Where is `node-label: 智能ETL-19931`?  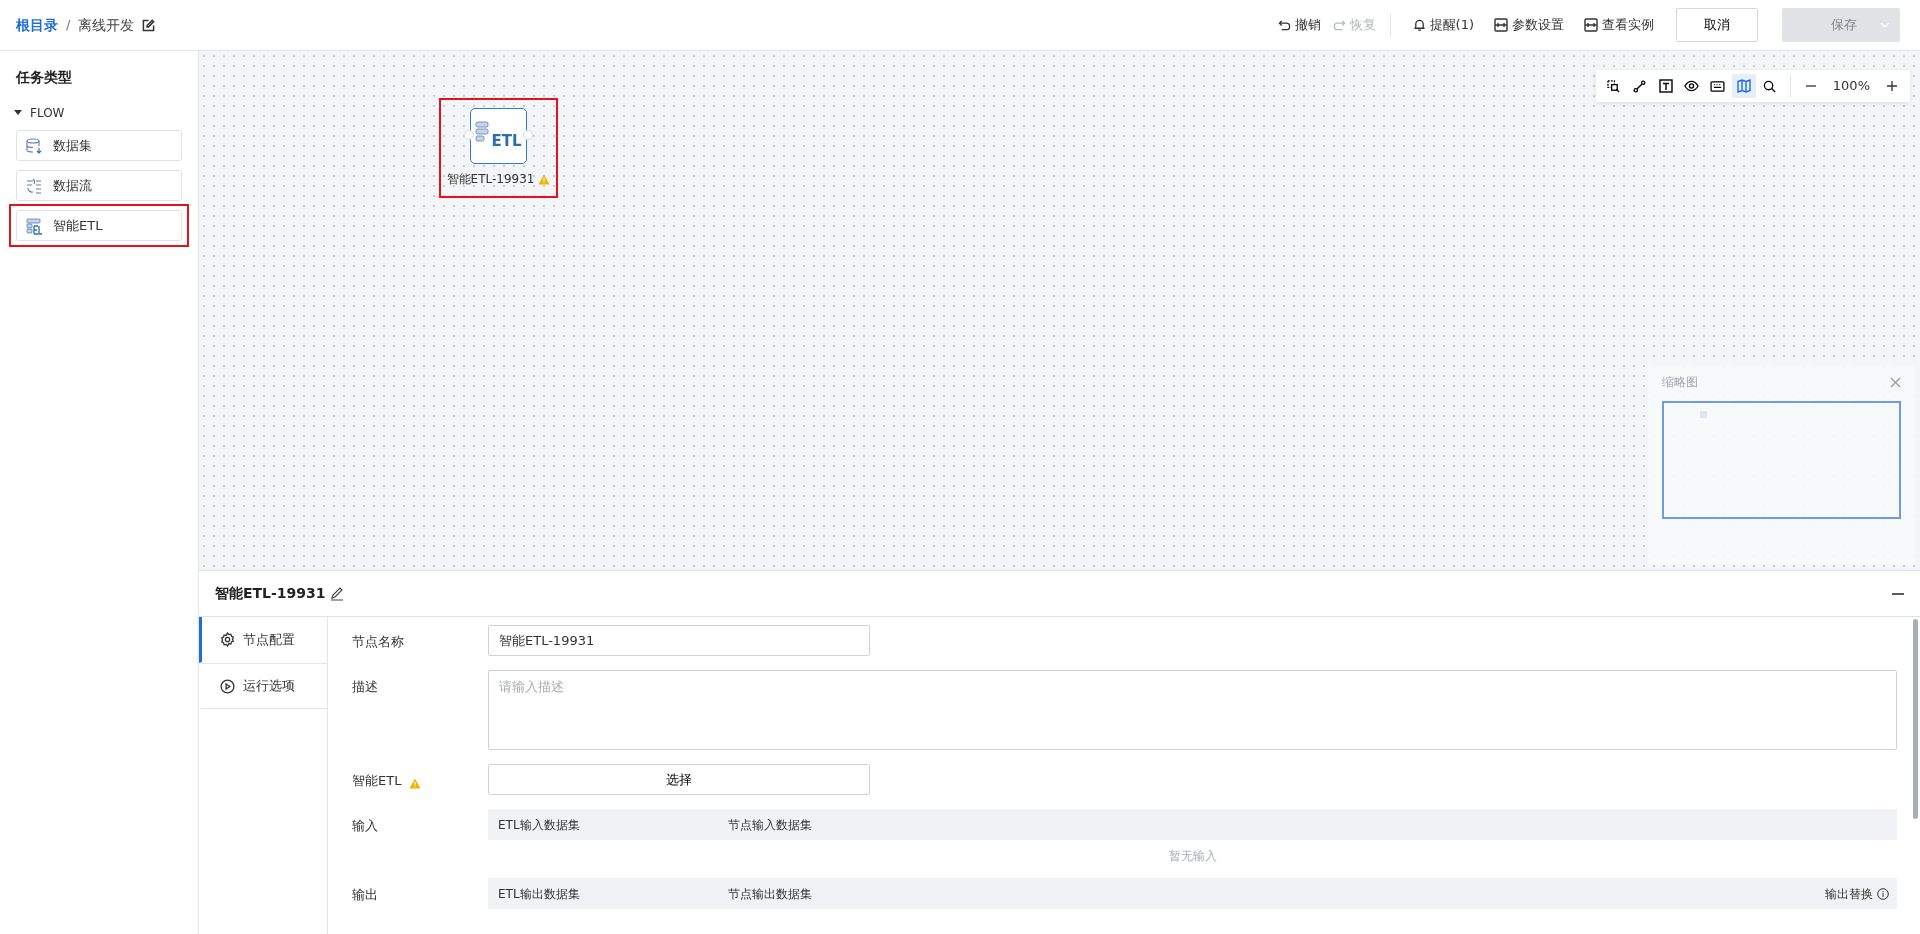
node-label: 智能ETL-19931 is located at coordinates (490, 179).